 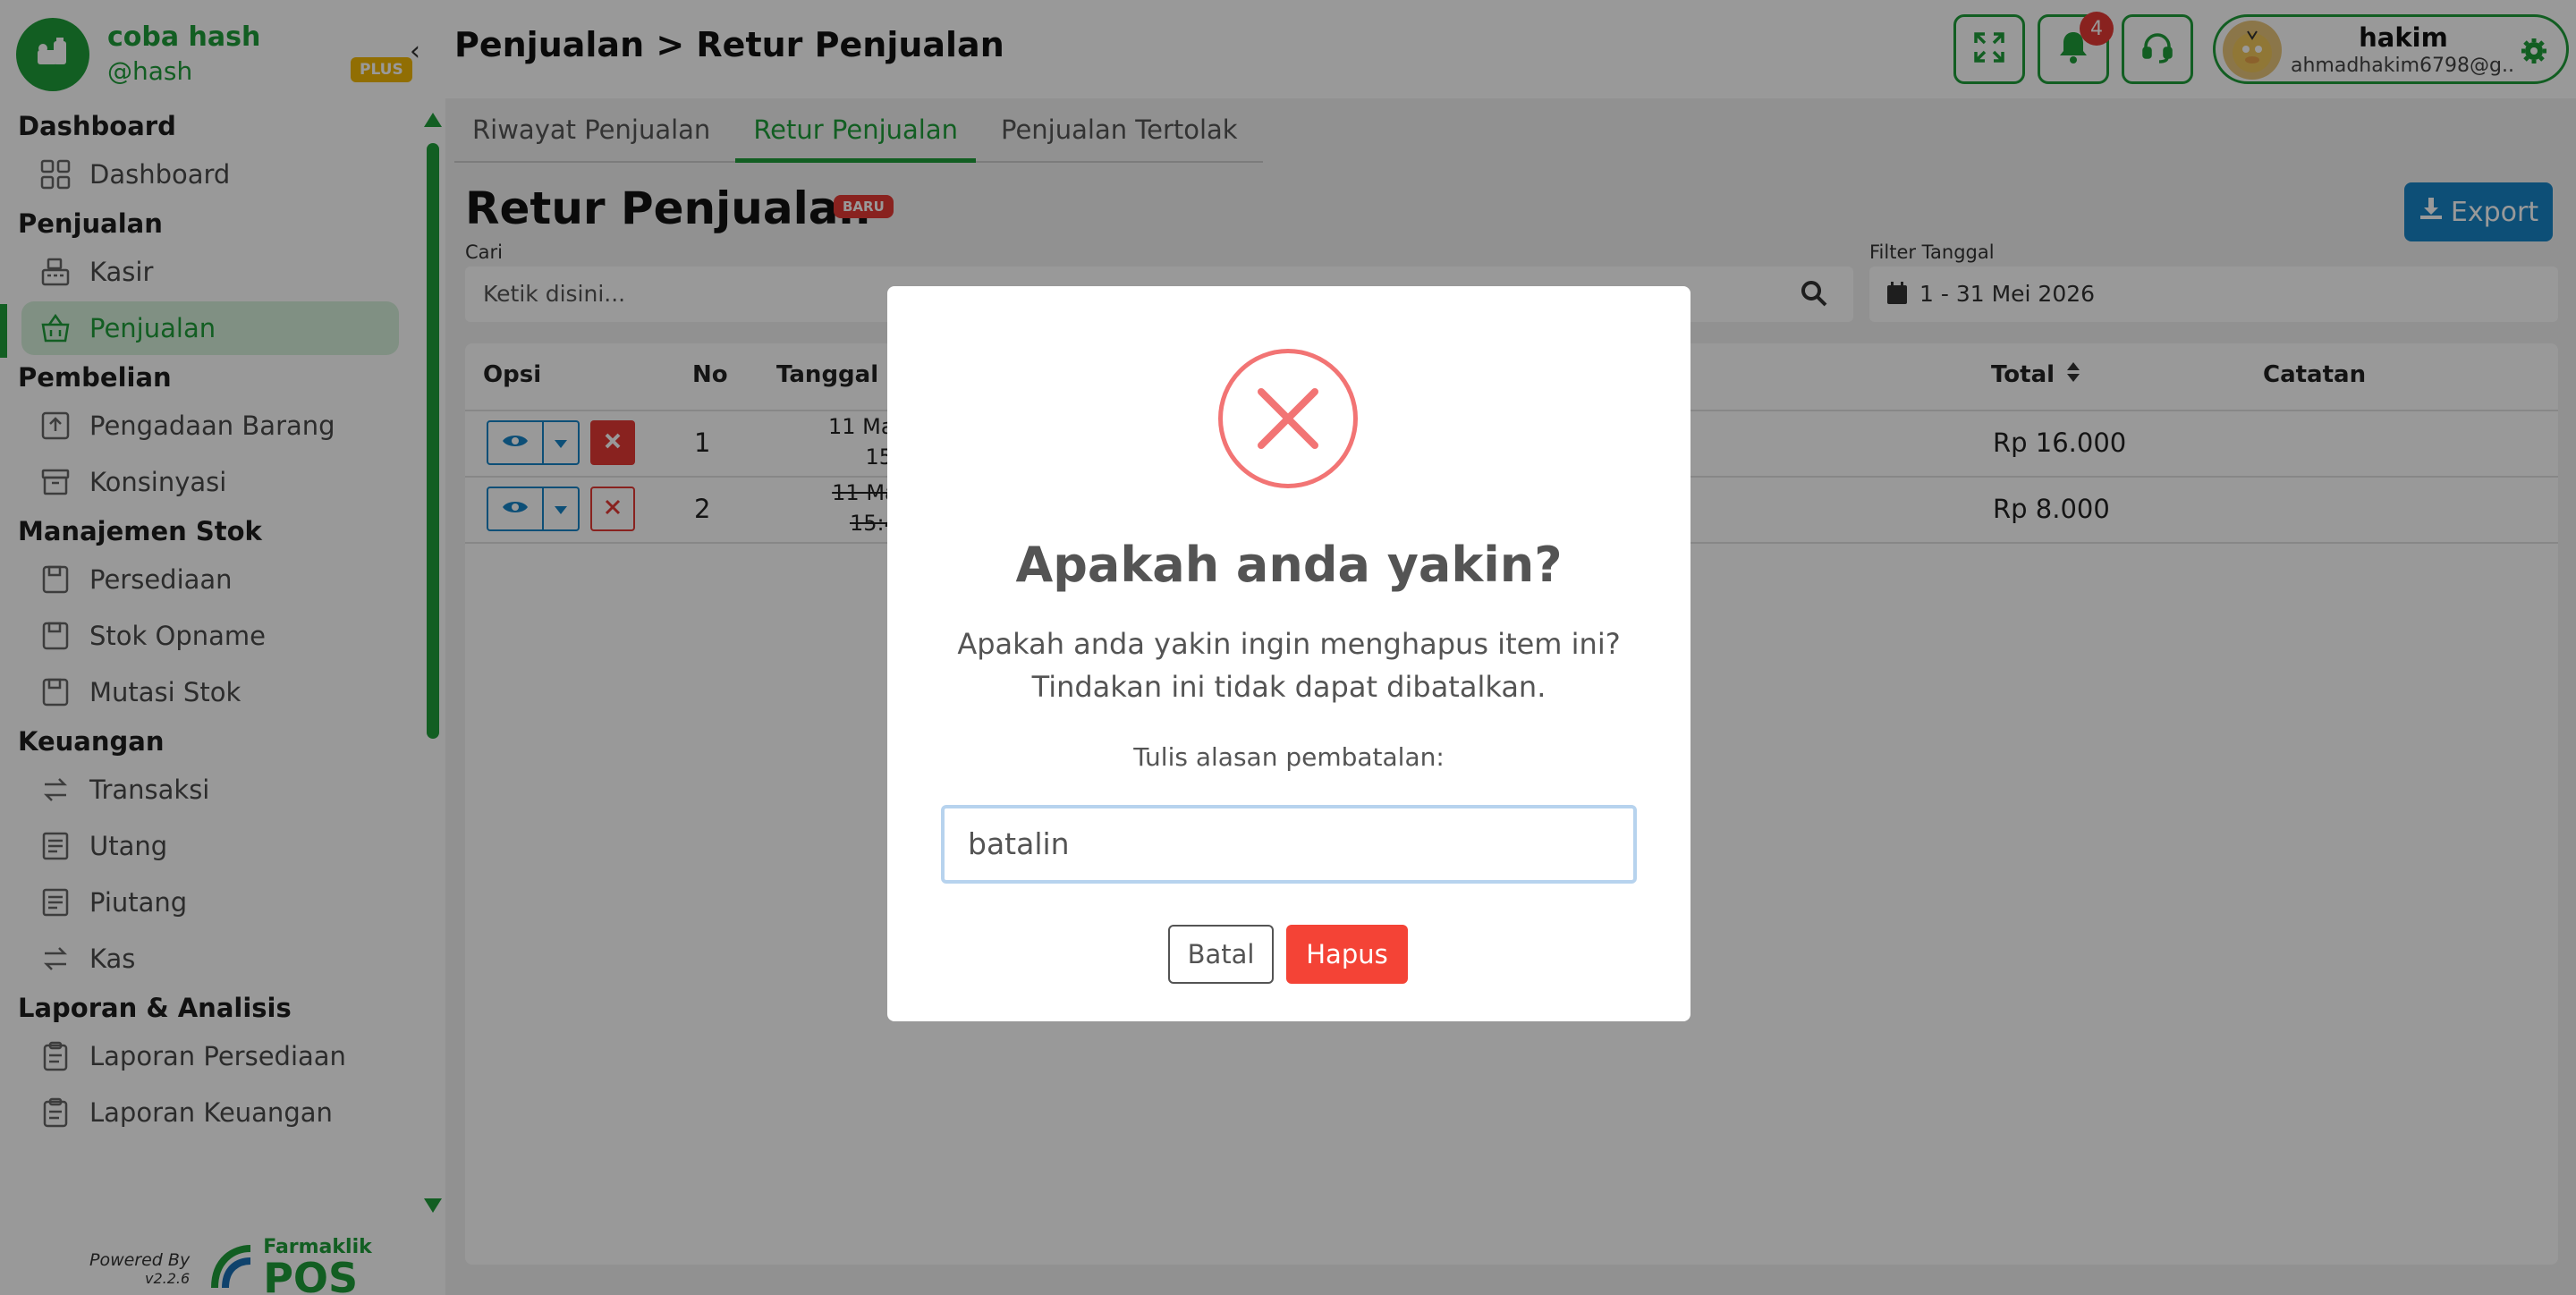 What do you see at coordinates (1288, 418) in the screenshot?
I see `error-circle-icon` at bounding box center [1288, 418].